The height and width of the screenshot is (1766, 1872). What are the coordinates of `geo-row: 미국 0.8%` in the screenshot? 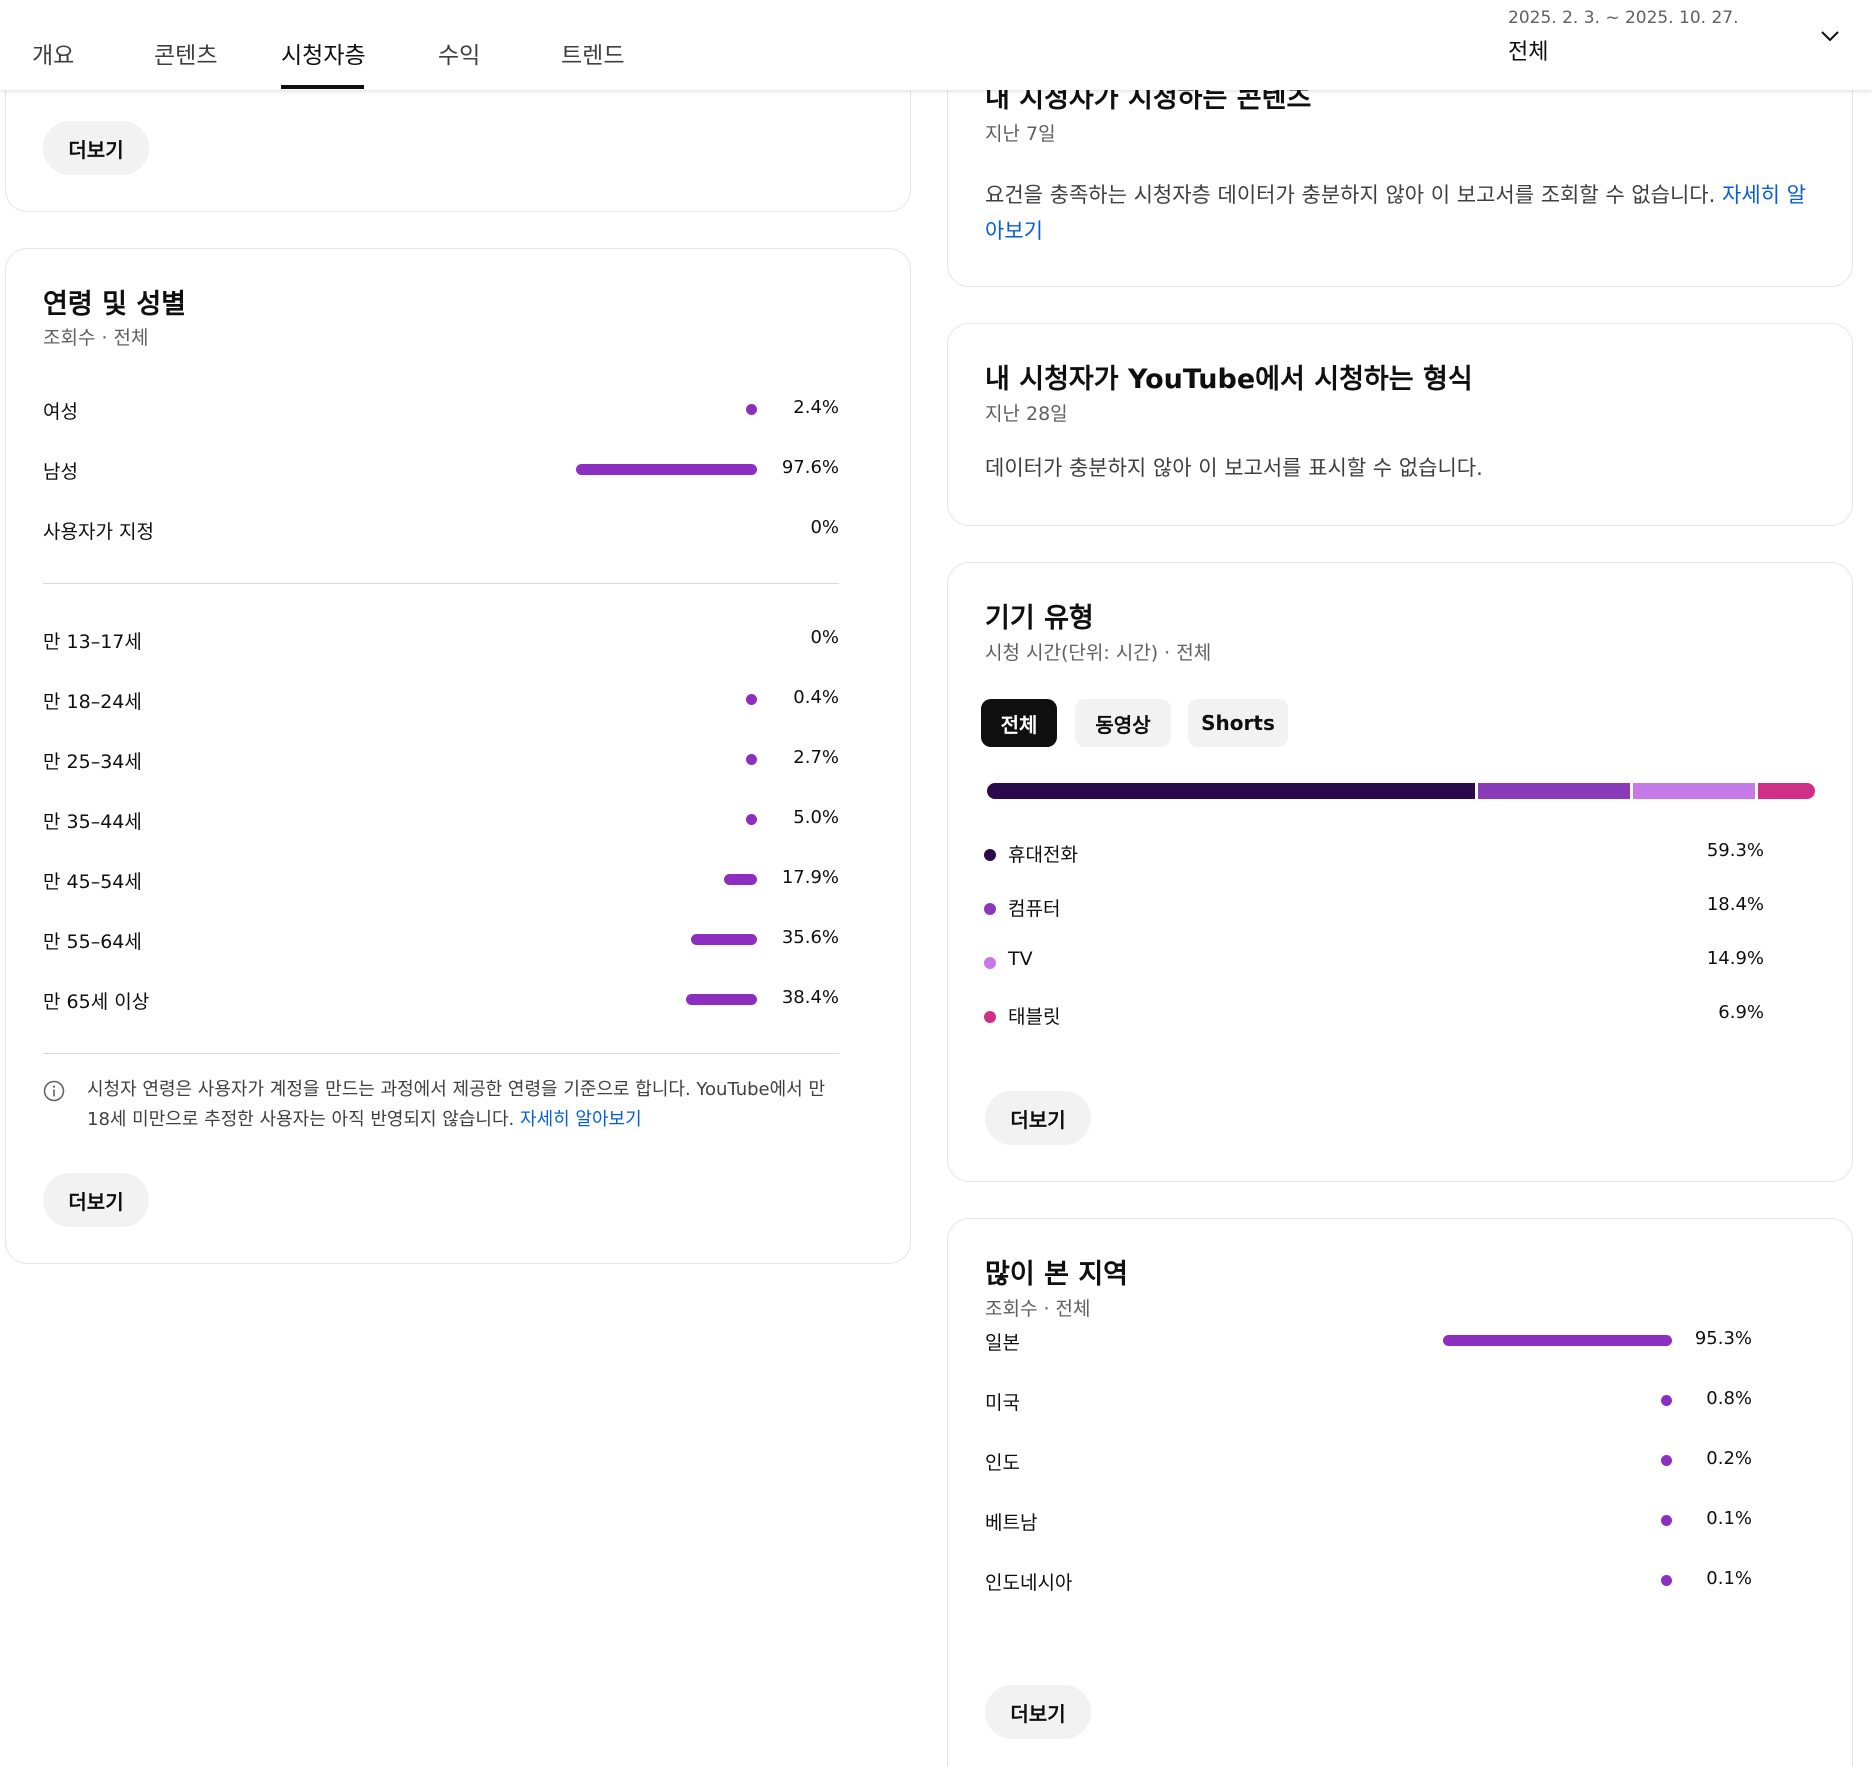 It's located at (1368, 1403).